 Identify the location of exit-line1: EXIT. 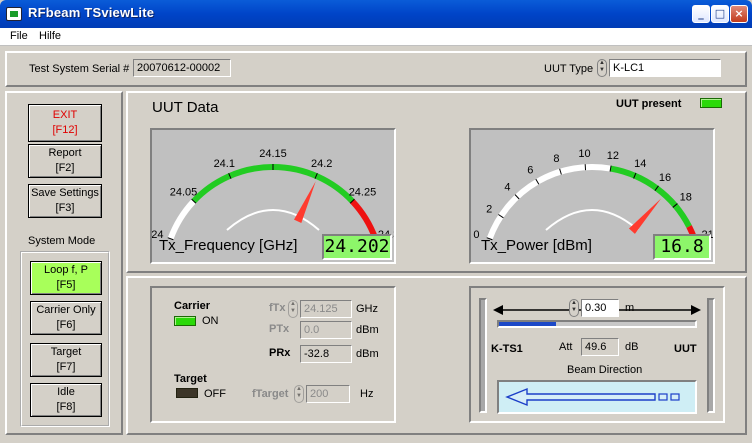
(65, 115).